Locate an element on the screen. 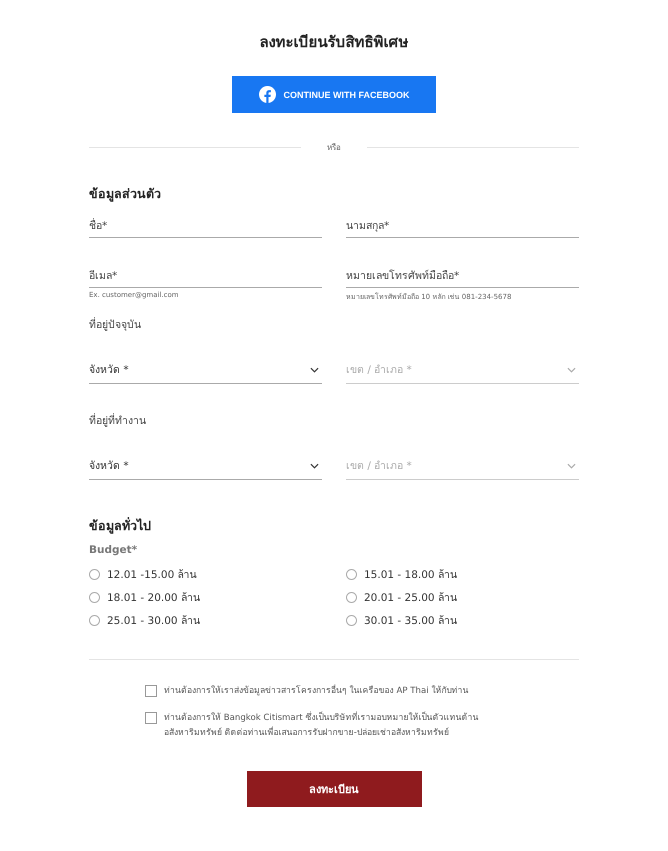  consent-text: ท่านต้องการให้เราส่งข้อมูลข่าวสารโครงการอื่นๆ ในเครือของ AP Thai ให้กับท่าน is located at coordinates (316, 691).